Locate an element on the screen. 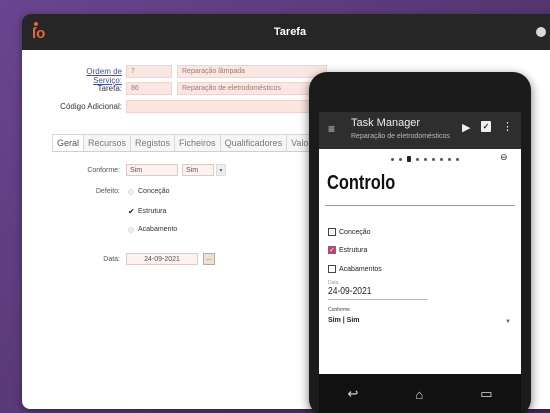 This screenshot has height=413, width=550. option-estrutura-label: Estrutura is located at coordinates (152, 211).